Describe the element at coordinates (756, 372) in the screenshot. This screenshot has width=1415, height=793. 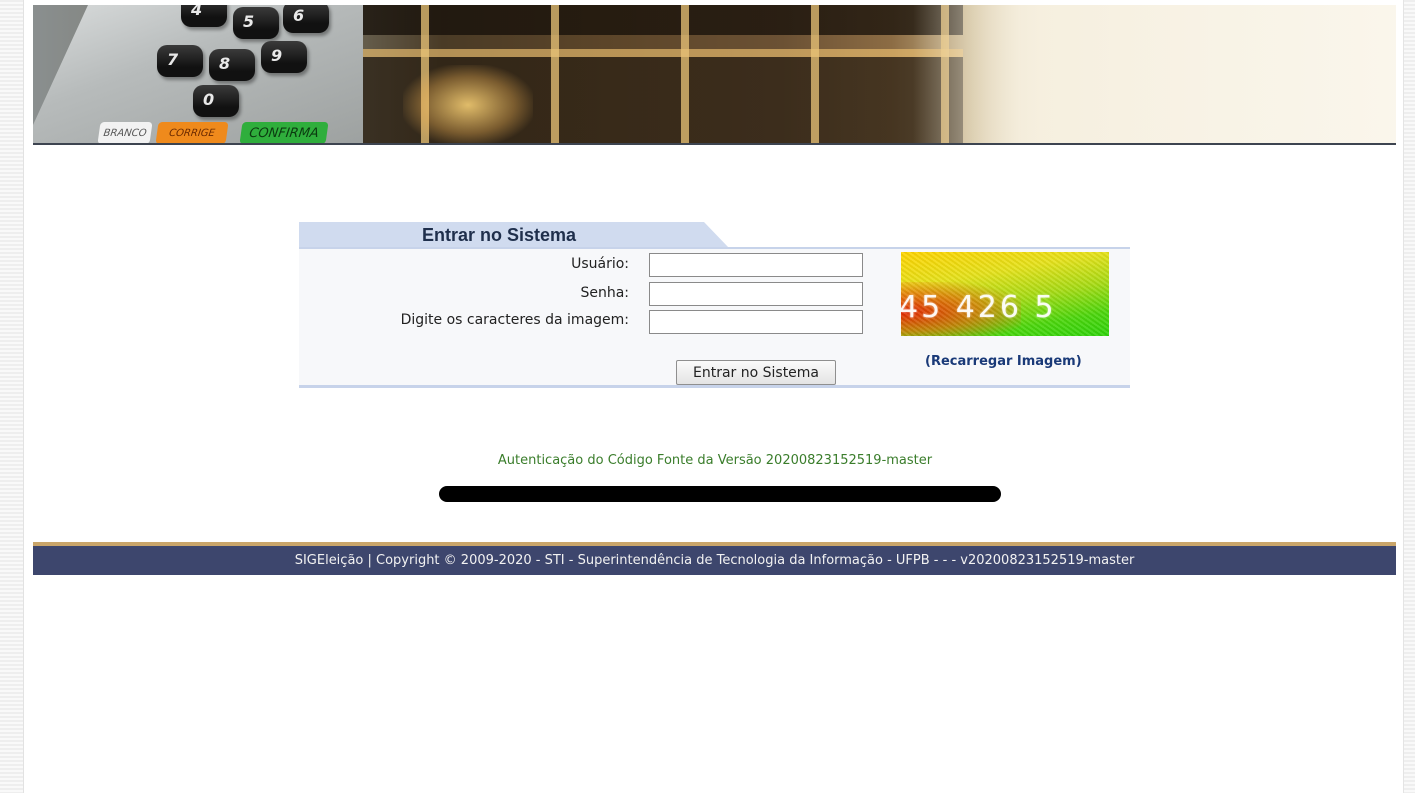
I see `login-submit-button: Entrar no Sistema` at that location.